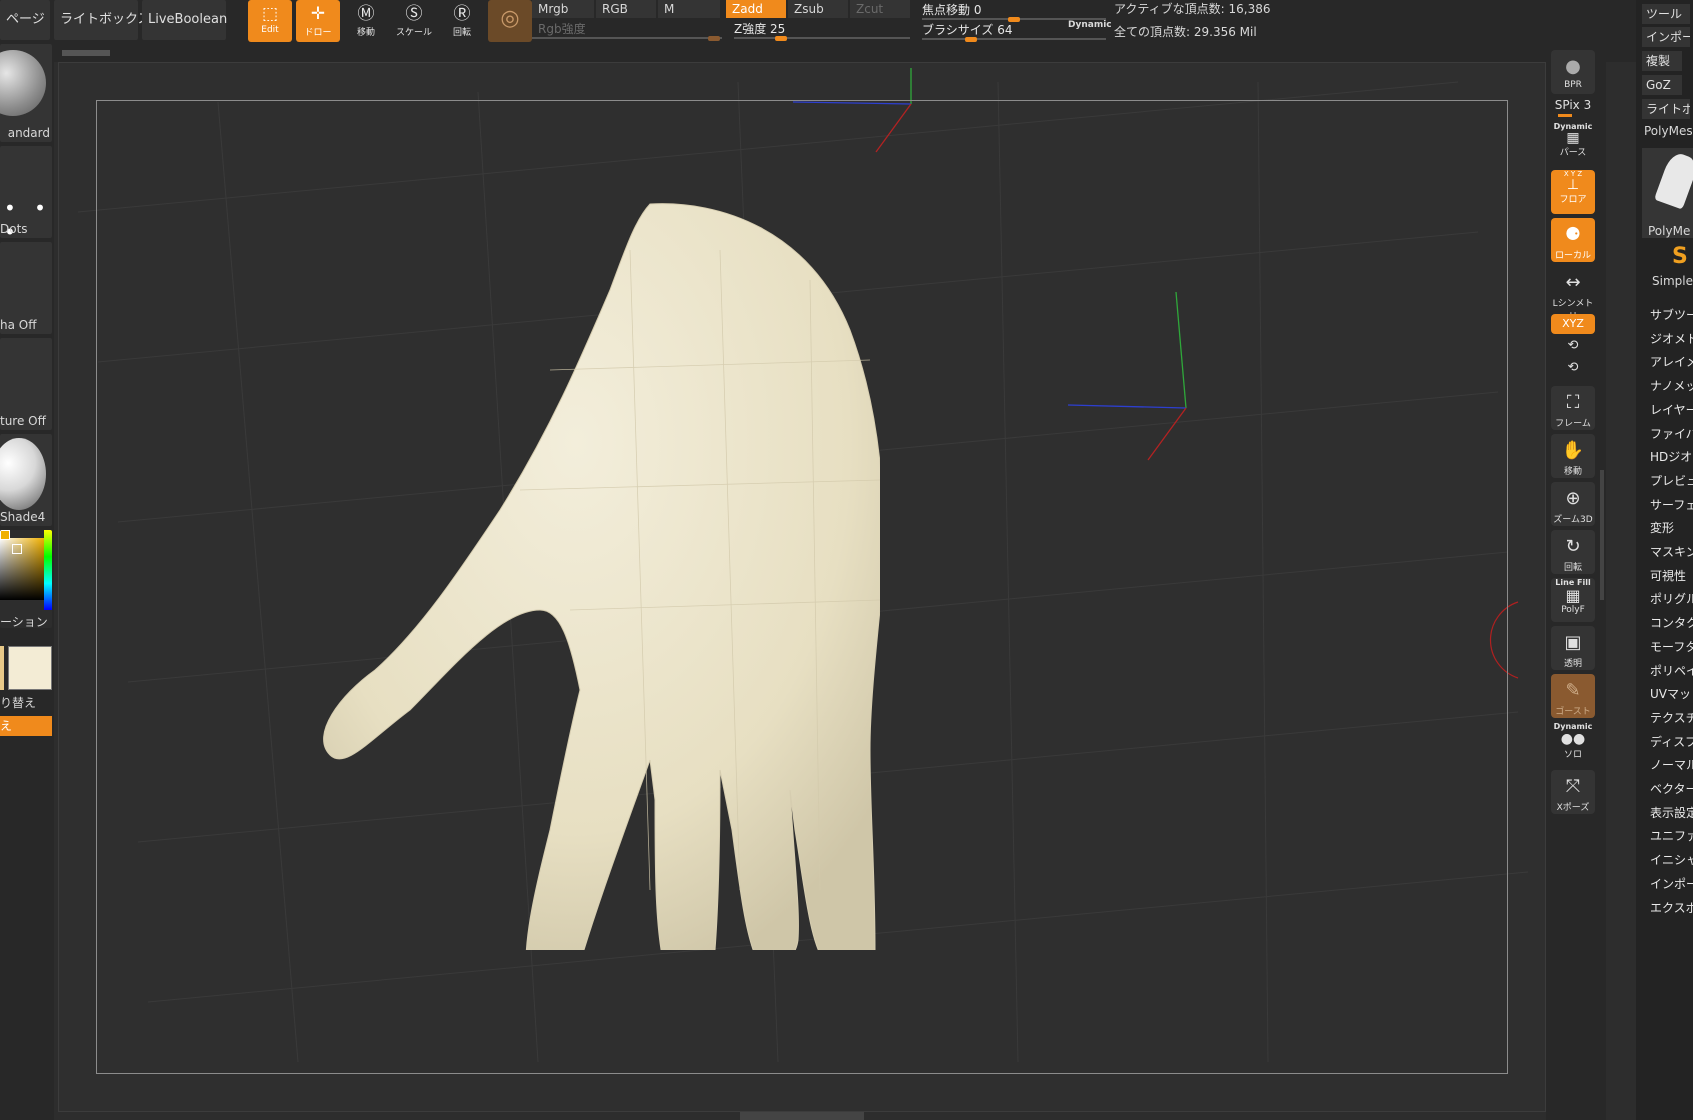 This screenshot has width=1693, height=1120. What do you see at coordinates (22, 569) in the screenshot?
I see `color-gradient-square` at bounding box center [22, 569].